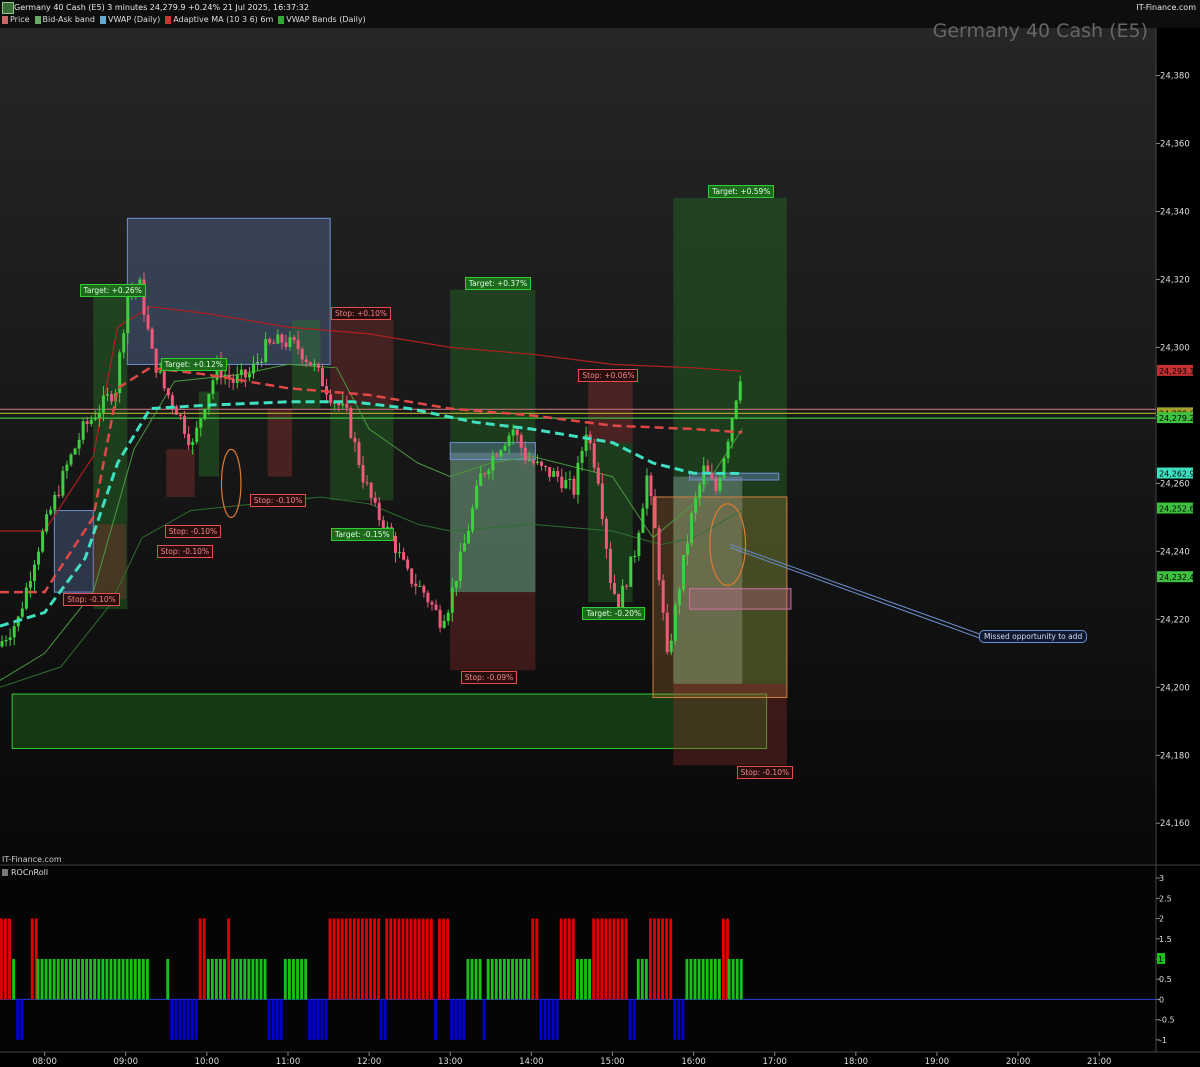 The image size is (1200, 1067). Describe the element at coordinates (1161, 878) in the screenshot. I see `sub-y-tick-label: 3` at that location.